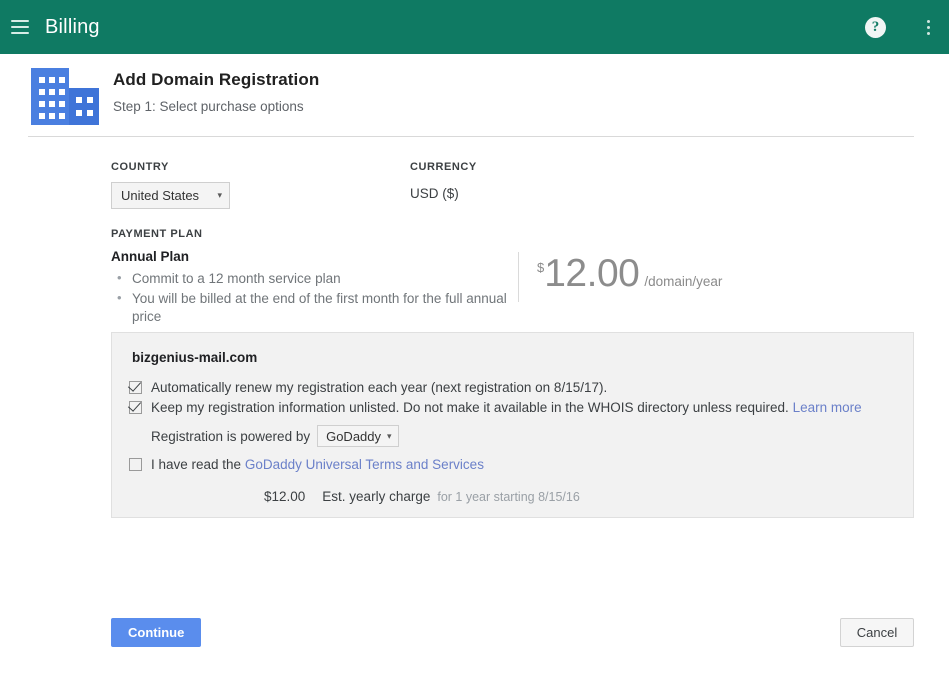  What do you see at coordinates (518, 277) in the screenshot?
I see `price-divider` at bounding box center [518, 277].